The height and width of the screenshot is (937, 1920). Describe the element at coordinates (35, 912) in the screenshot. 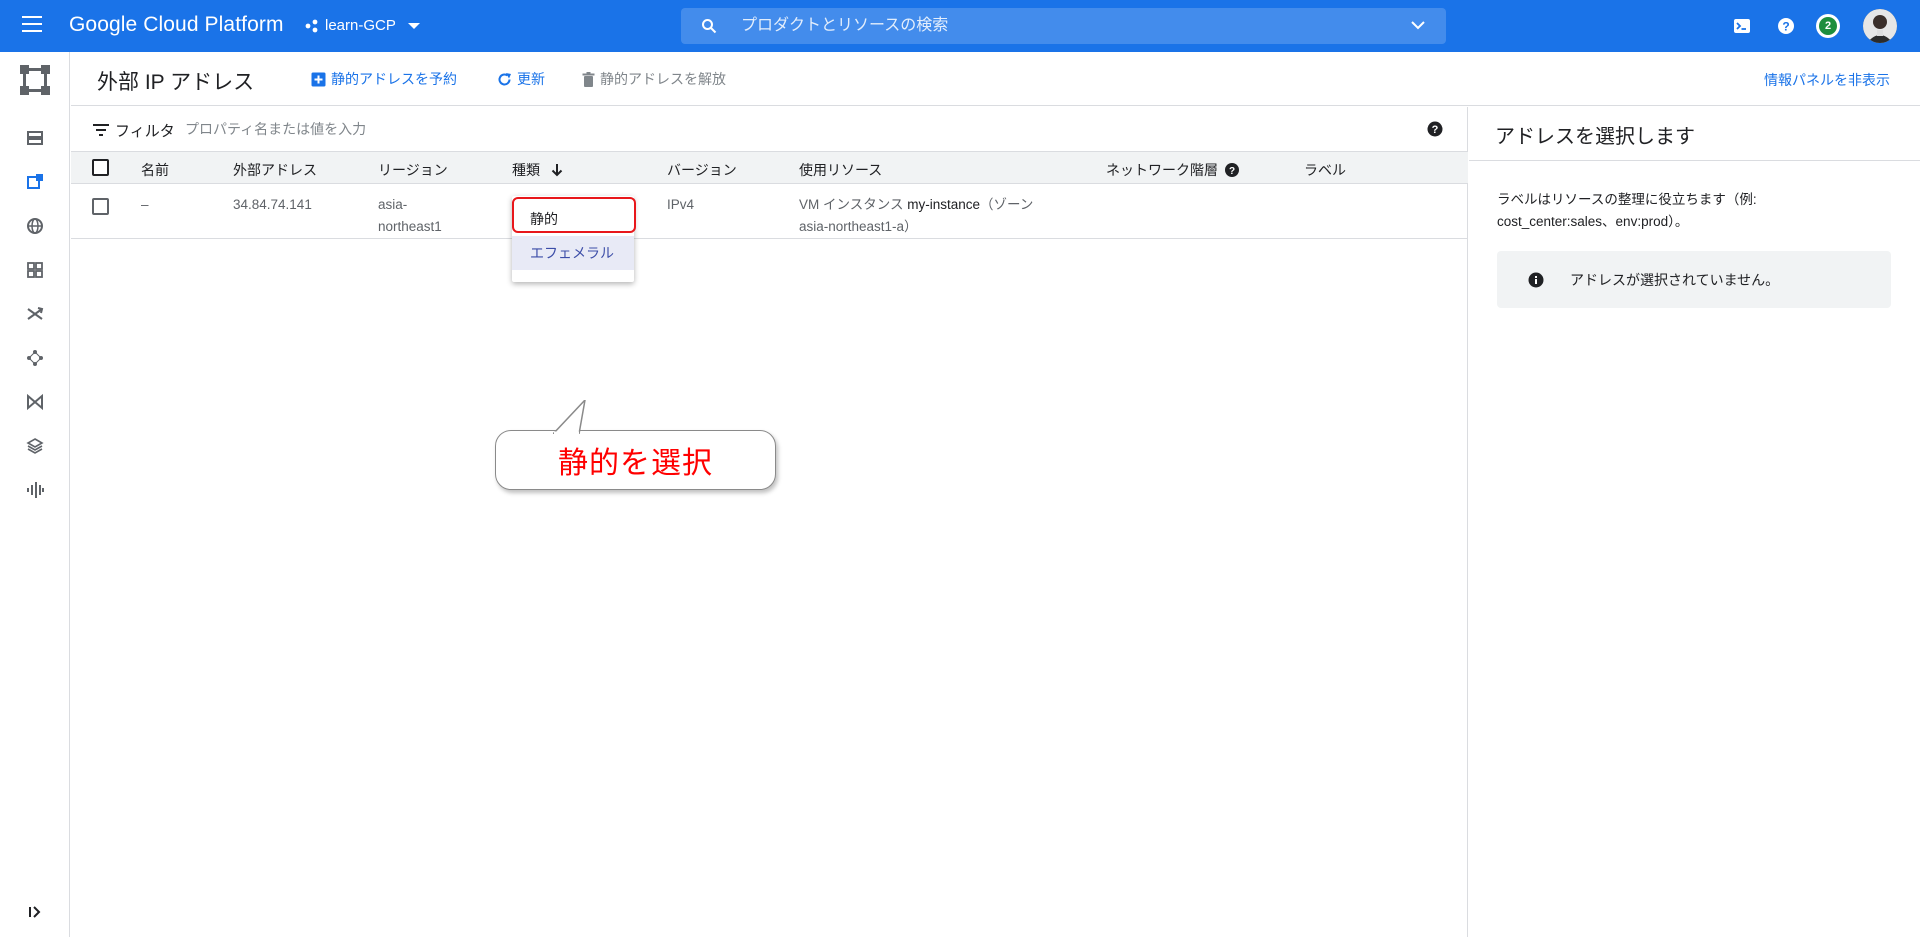

I see `expand-icon` at that location.